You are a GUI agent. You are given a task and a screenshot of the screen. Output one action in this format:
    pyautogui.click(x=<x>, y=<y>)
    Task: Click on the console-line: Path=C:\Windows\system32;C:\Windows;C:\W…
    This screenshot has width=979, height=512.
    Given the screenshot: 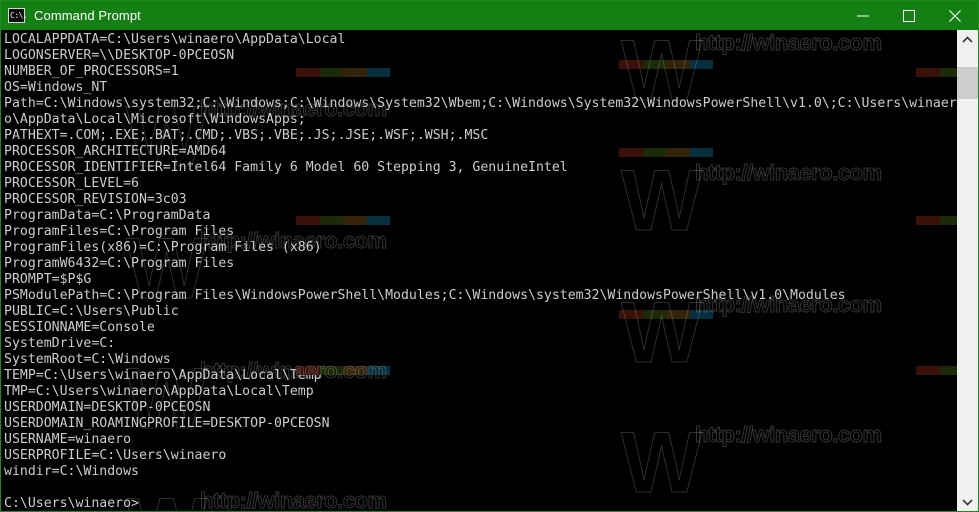 What is the action you would take?
    pyautogui.click(x=480, y=103)
    